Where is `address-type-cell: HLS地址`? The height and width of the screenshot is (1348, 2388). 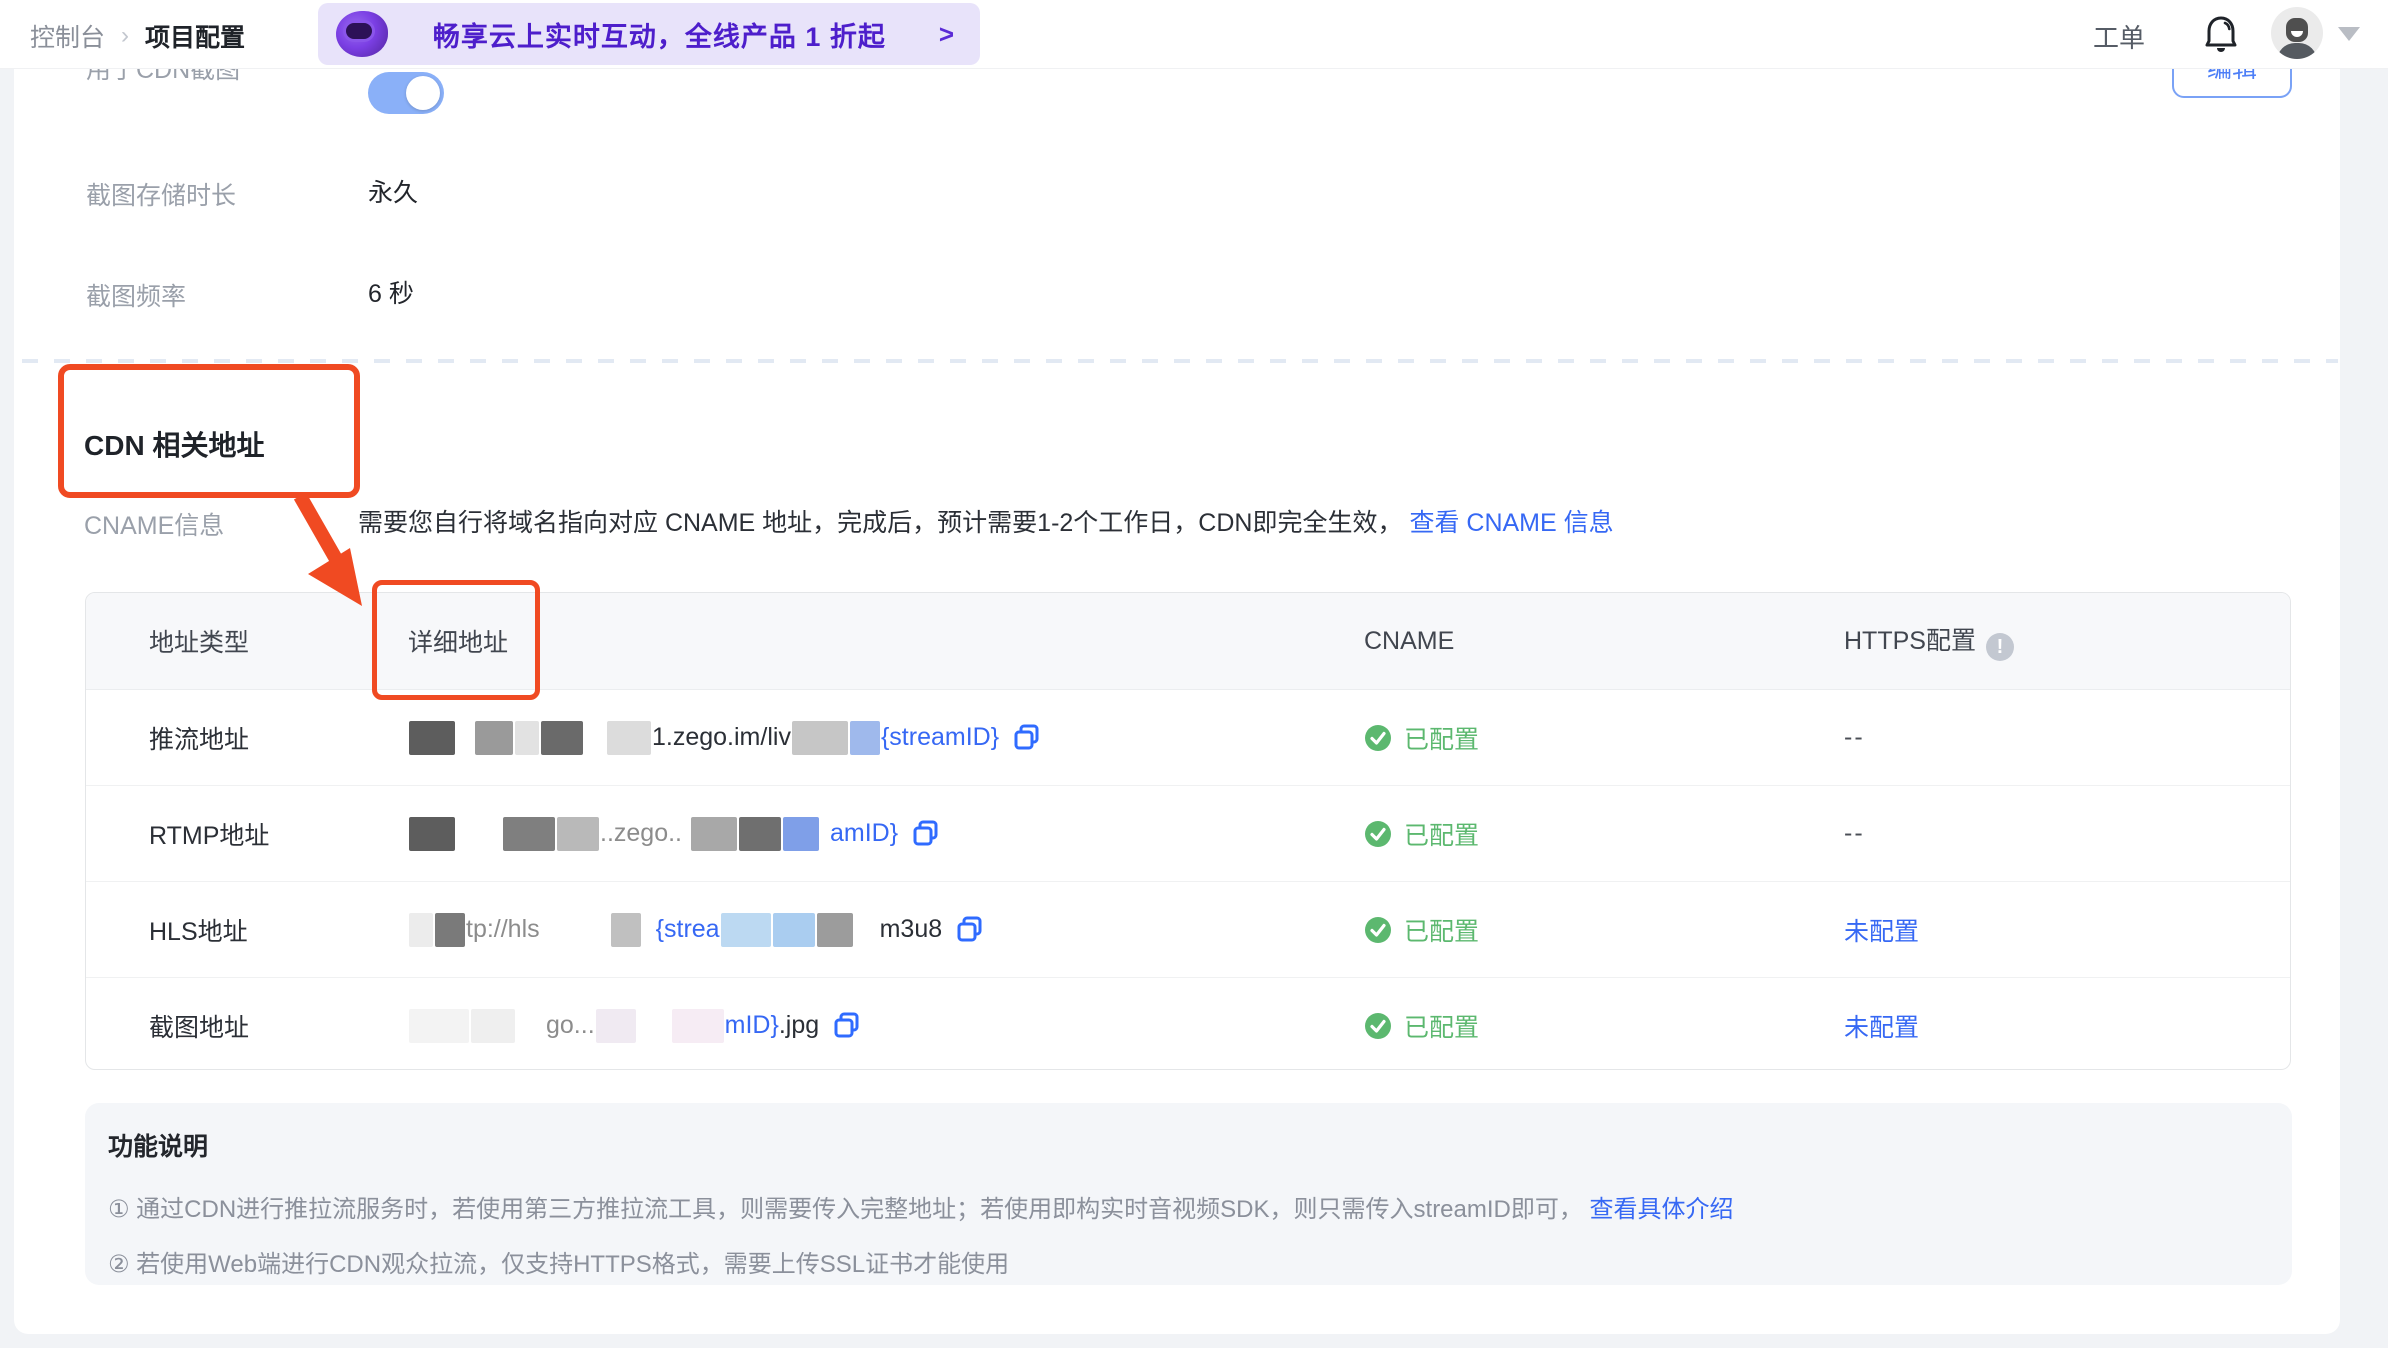 address-type-cell: HLS地址 is located at coordinates (198, 931).